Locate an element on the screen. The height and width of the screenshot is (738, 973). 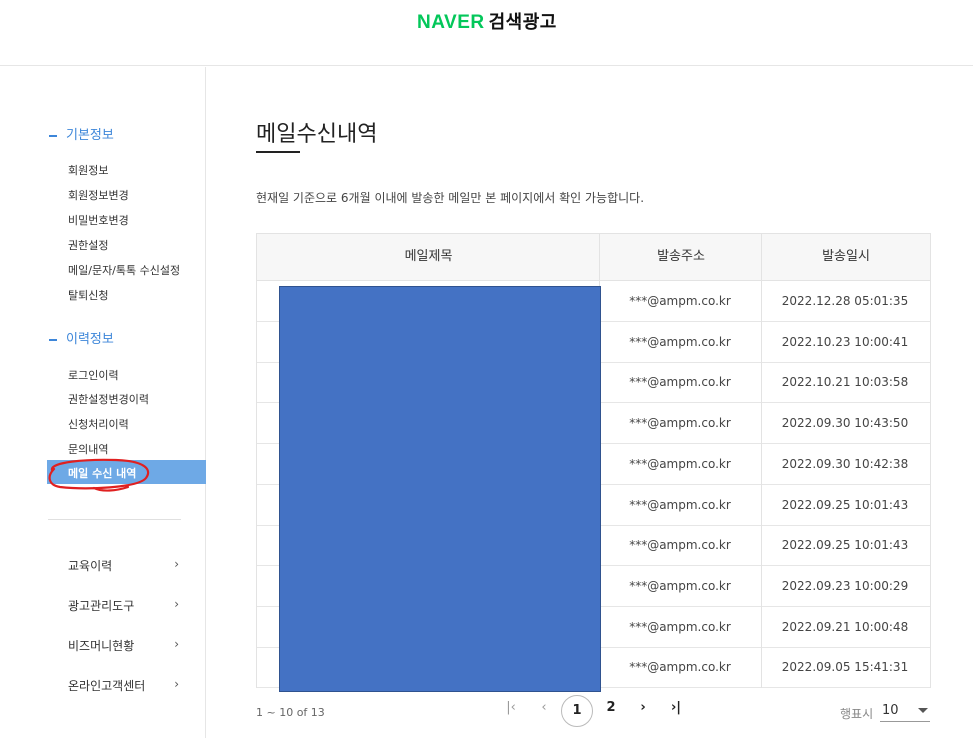
cell-date: 2022.12.28 05:01:35 is located at coordinates (845, 301).